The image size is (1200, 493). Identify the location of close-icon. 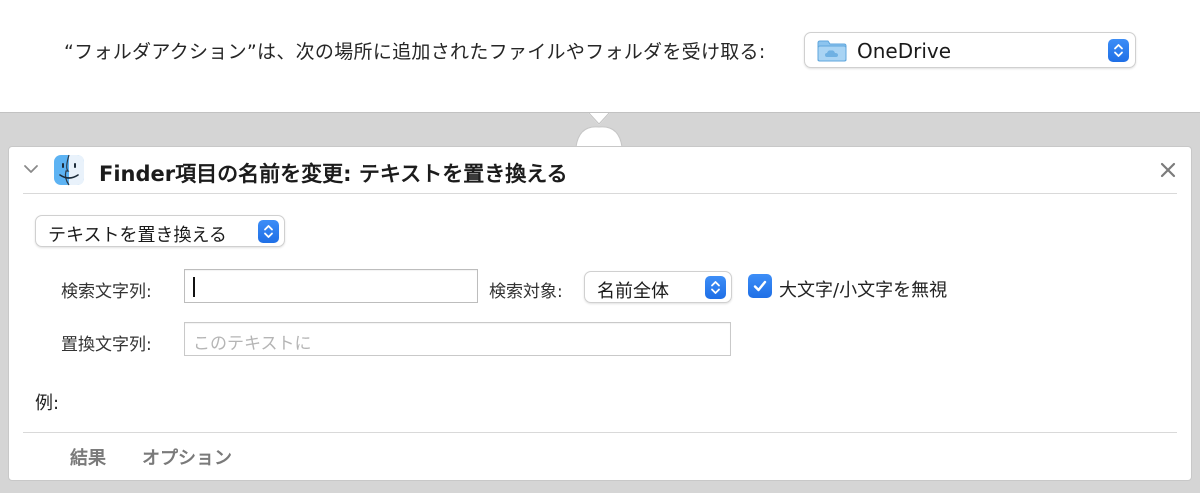
(1168, 170).